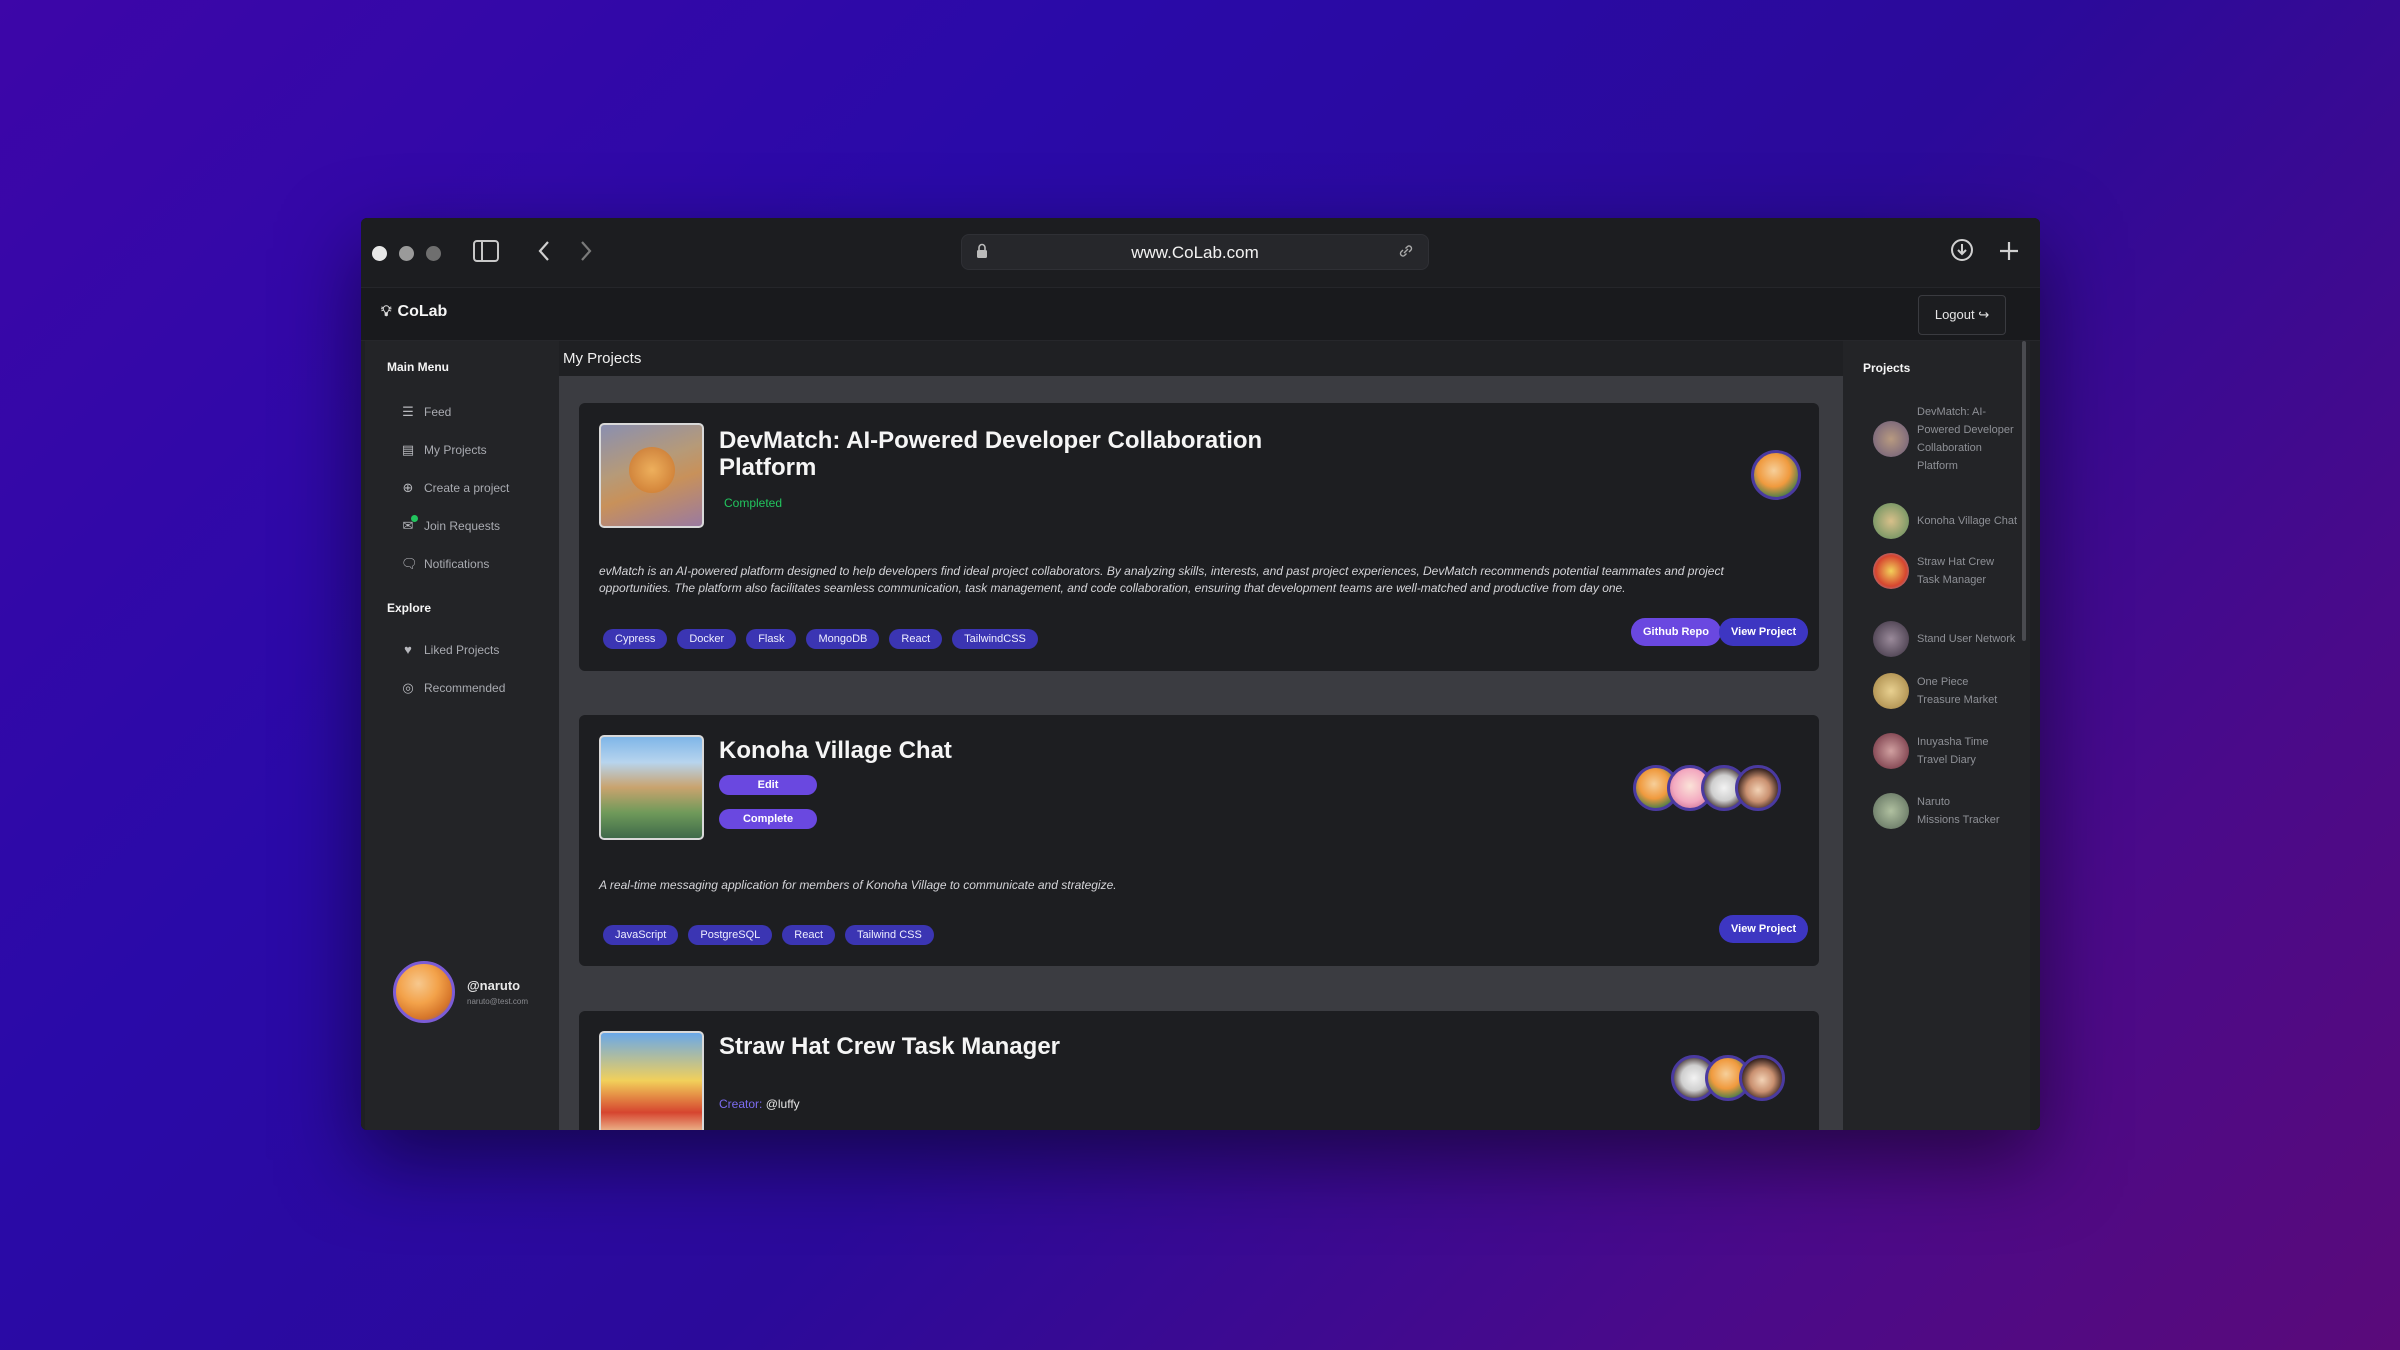 The image size is (2400, 1350). Describe the element at coordinates (409, 524) in the screenshot. I see `inbox-icon: ✉` at that location.